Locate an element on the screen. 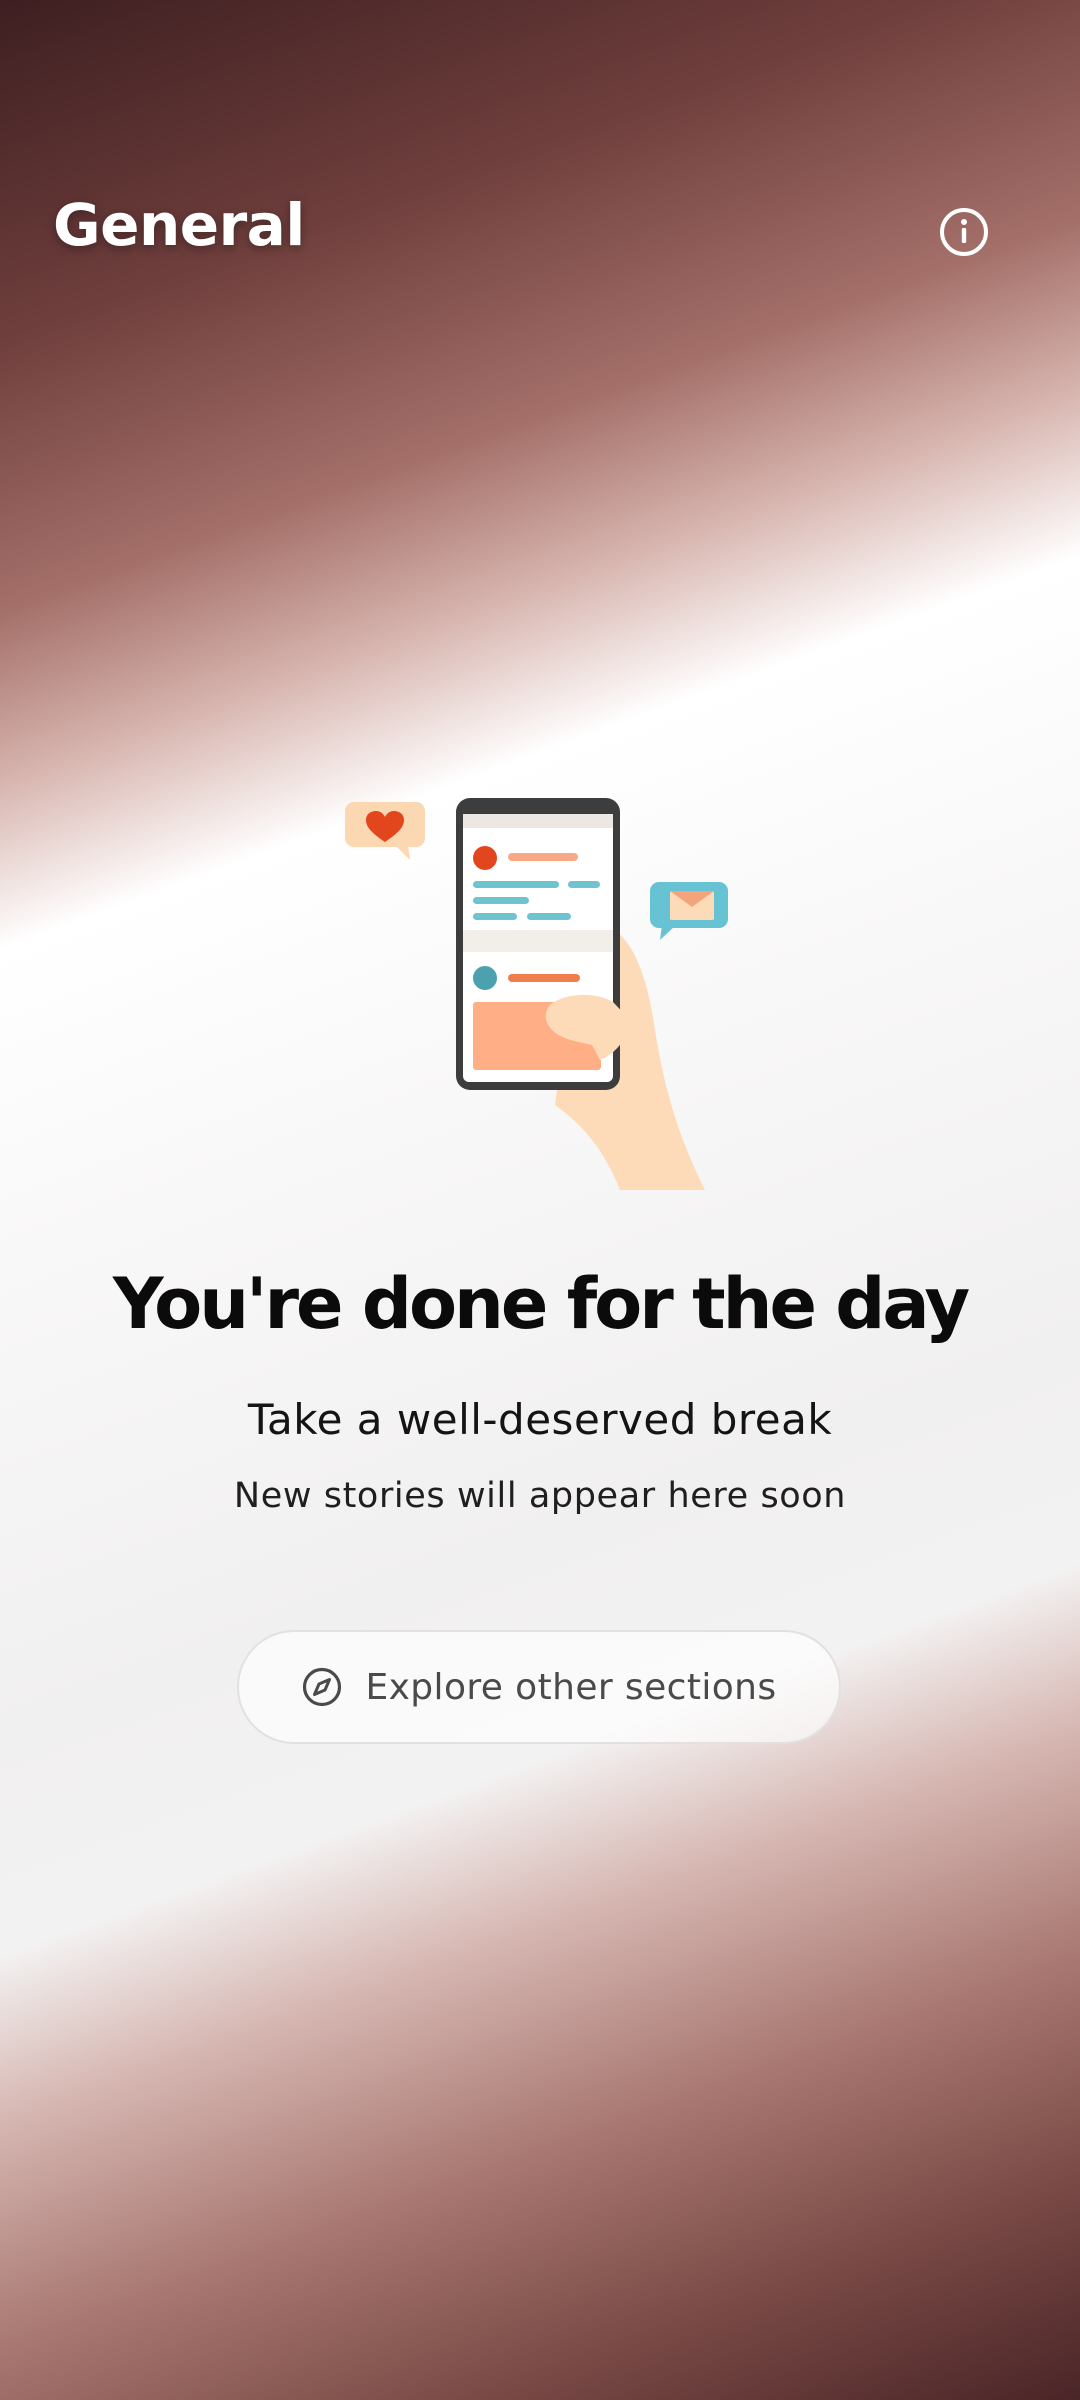 The image size is (1080, 2400). mail-bubble-icon is located at coordinates (689, 911).